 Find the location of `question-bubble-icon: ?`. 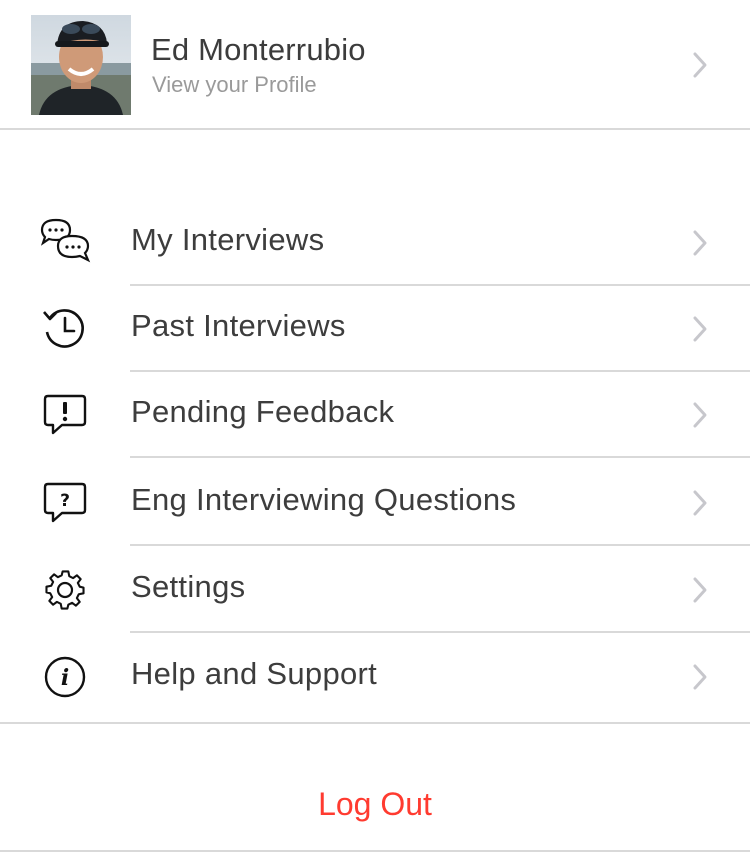

question-bubble-icon: ? is located at coordinates (65, 502).